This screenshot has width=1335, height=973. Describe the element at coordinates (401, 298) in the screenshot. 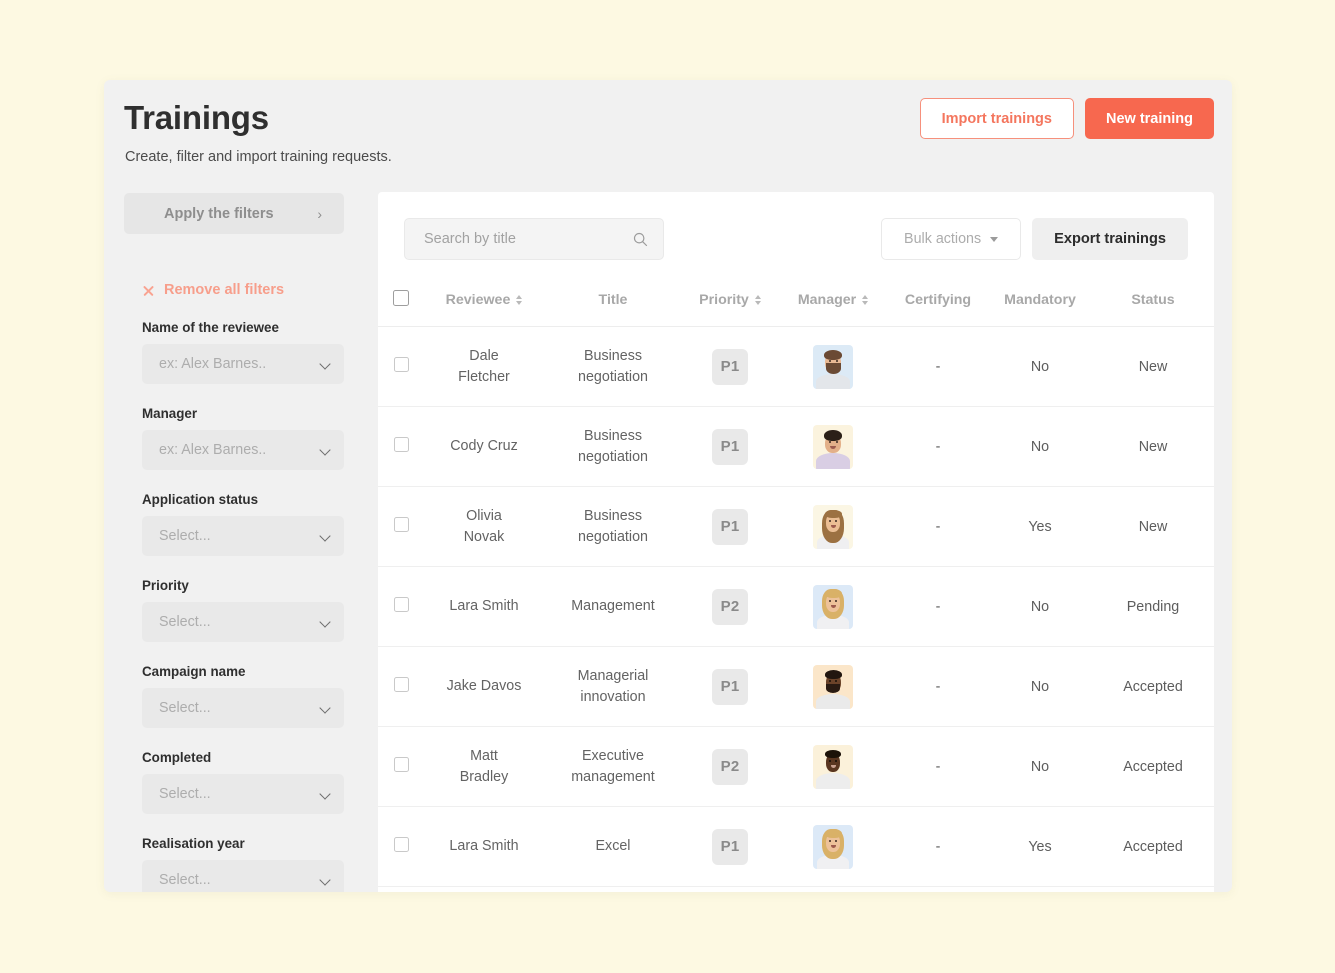

I see `select-all-checkbox` at that location.